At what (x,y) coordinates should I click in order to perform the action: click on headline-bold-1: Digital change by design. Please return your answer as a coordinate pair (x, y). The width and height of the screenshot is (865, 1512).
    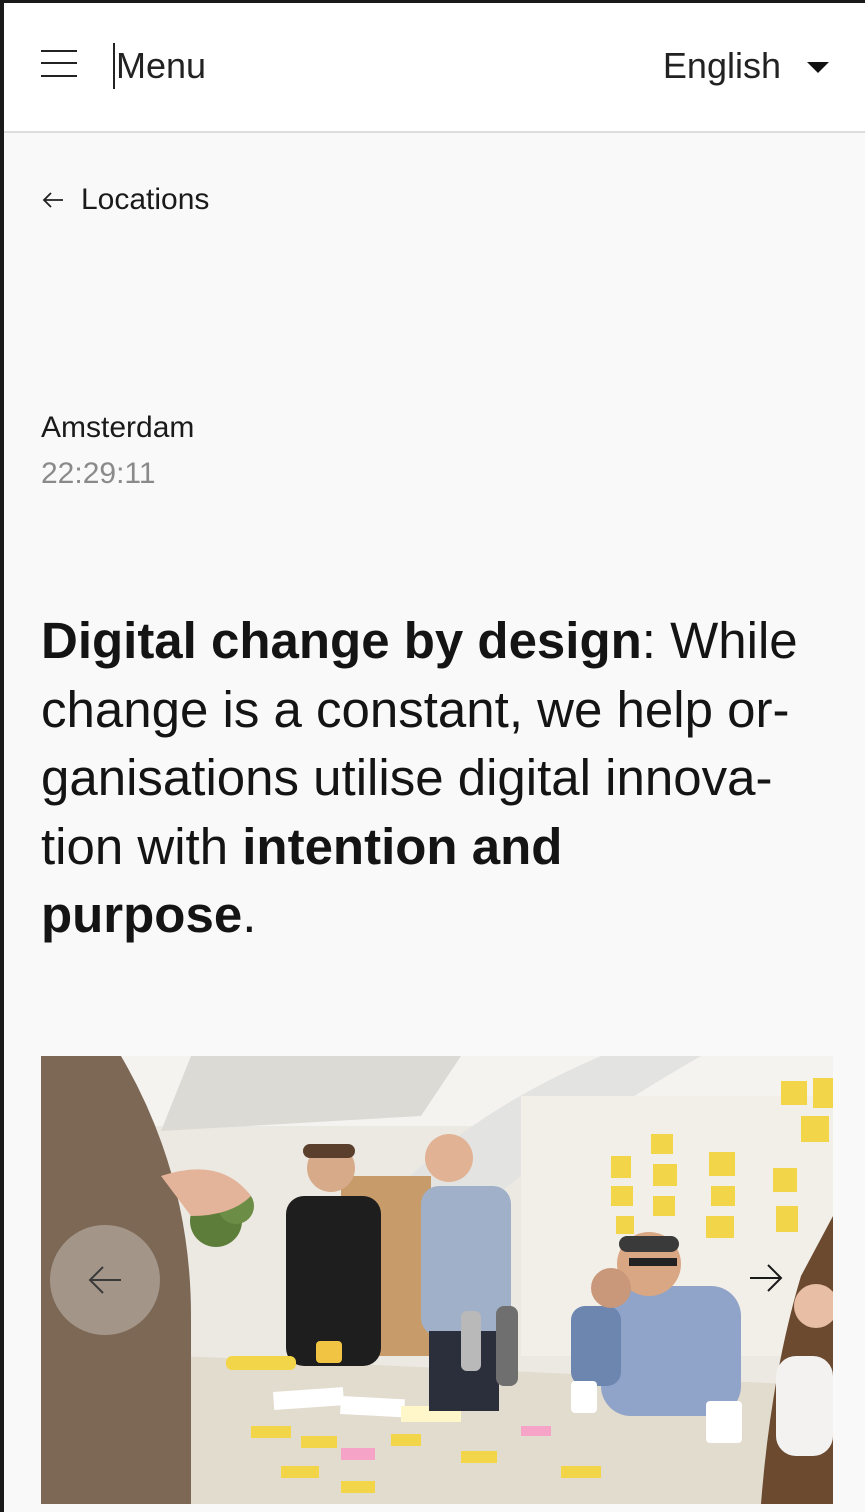
    Looking at the image, I should click on (341, 640).